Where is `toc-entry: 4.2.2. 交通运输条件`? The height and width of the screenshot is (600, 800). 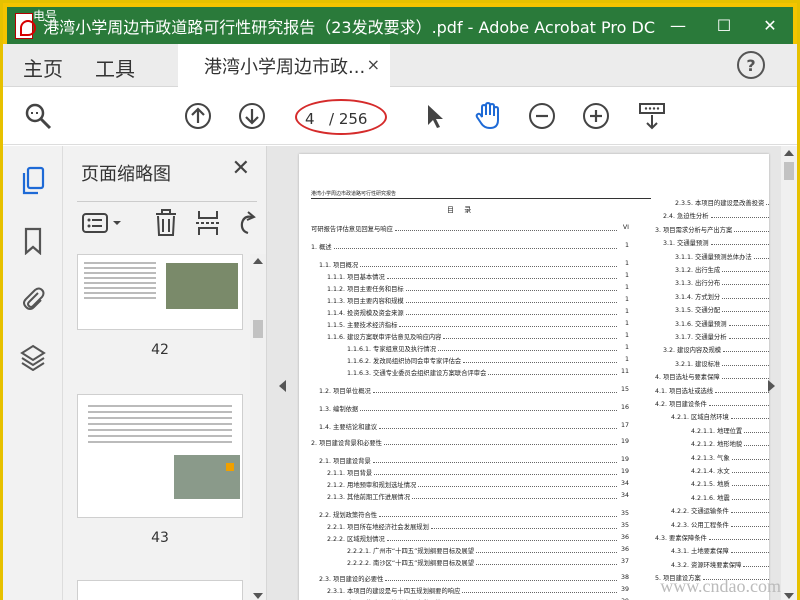 toc-entry: 4.2.2. 交通运输条件 is located at coordinates (712, 510).